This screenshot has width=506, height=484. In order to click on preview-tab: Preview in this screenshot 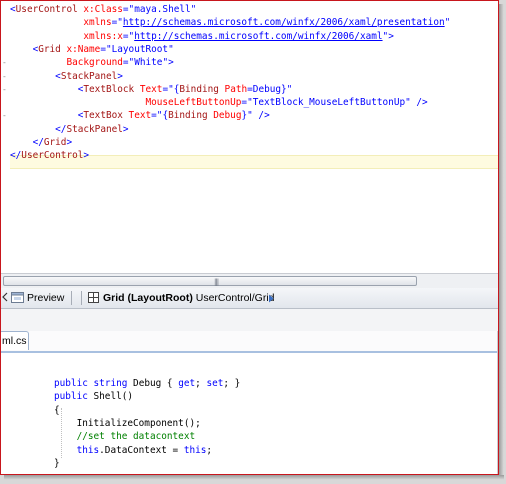, I will do `click(37, 298)`.